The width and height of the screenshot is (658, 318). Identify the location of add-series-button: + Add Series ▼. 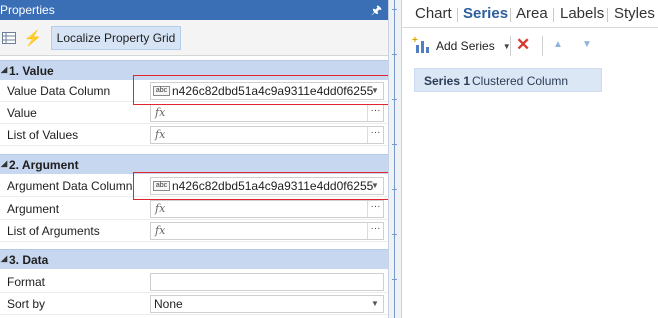
(461, 45).